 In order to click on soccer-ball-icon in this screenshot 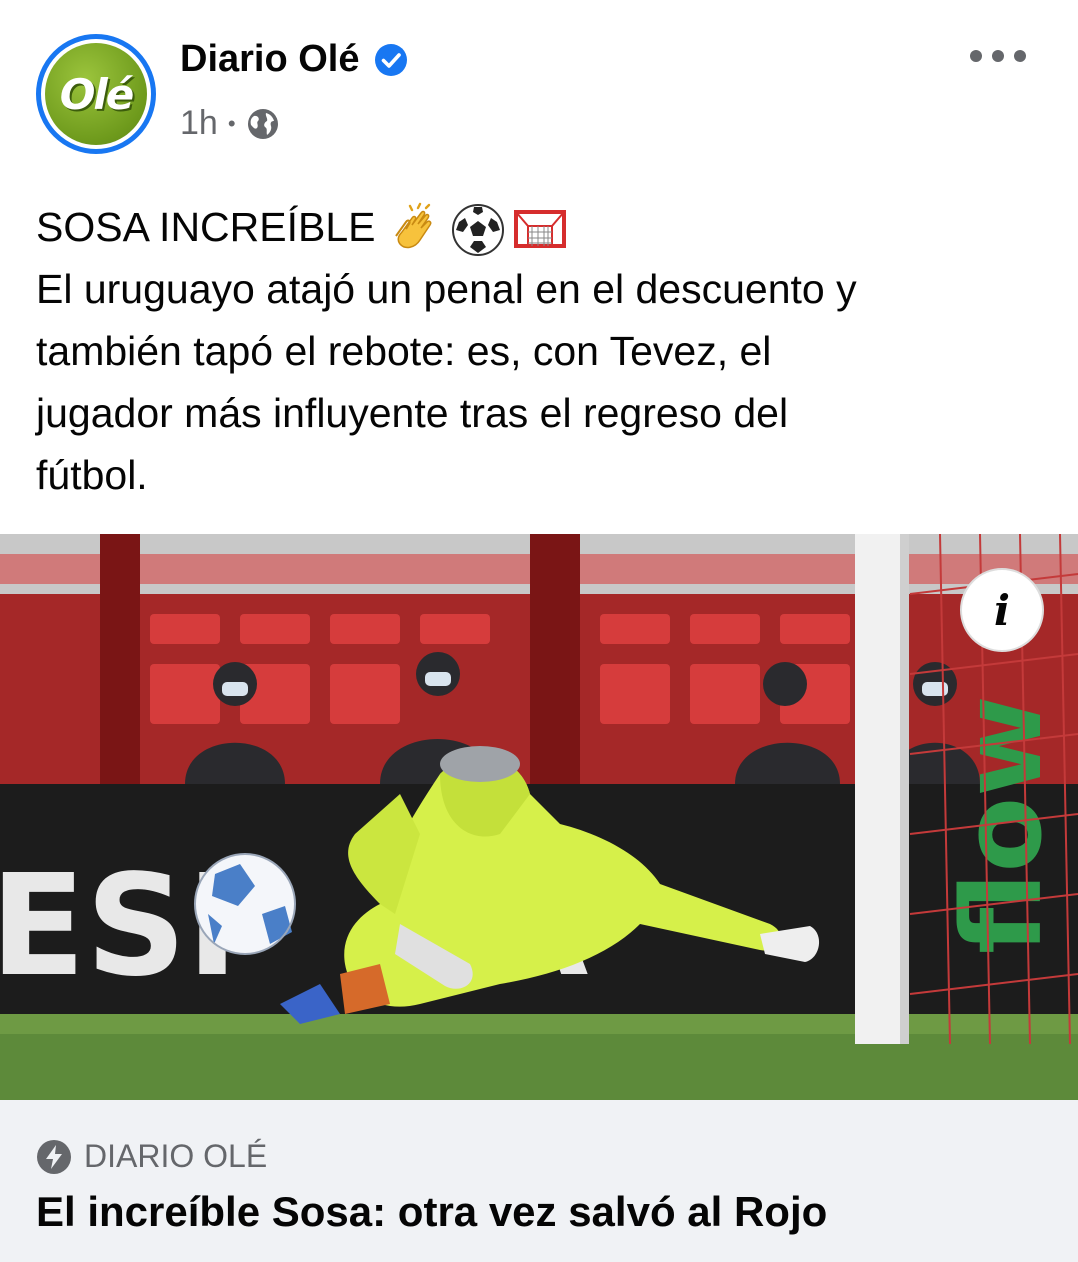, I will do `click(477, 230)`.